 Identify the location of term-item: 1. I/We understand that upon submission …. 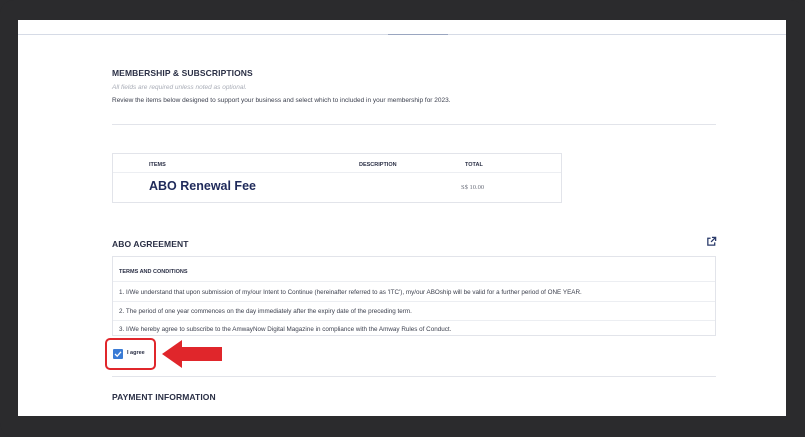
(350, 292).